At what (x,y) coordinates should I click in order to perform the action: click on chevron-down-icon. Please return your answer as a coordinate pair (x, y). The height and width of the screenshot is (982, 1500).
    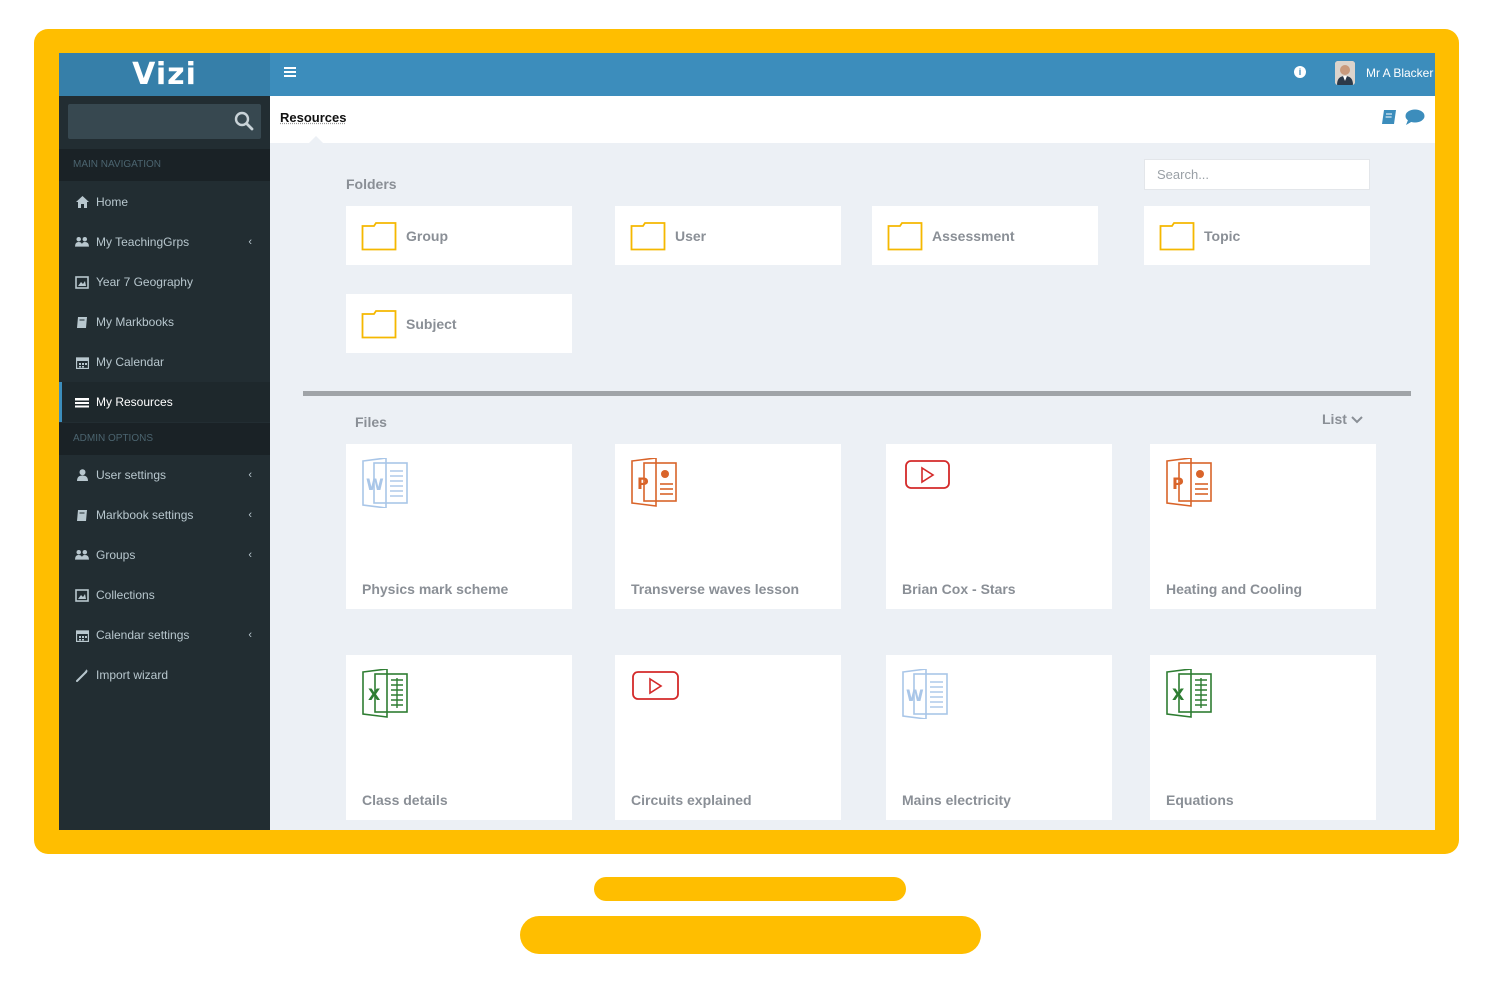
    Looking at the image, I should click on (1357, 420).